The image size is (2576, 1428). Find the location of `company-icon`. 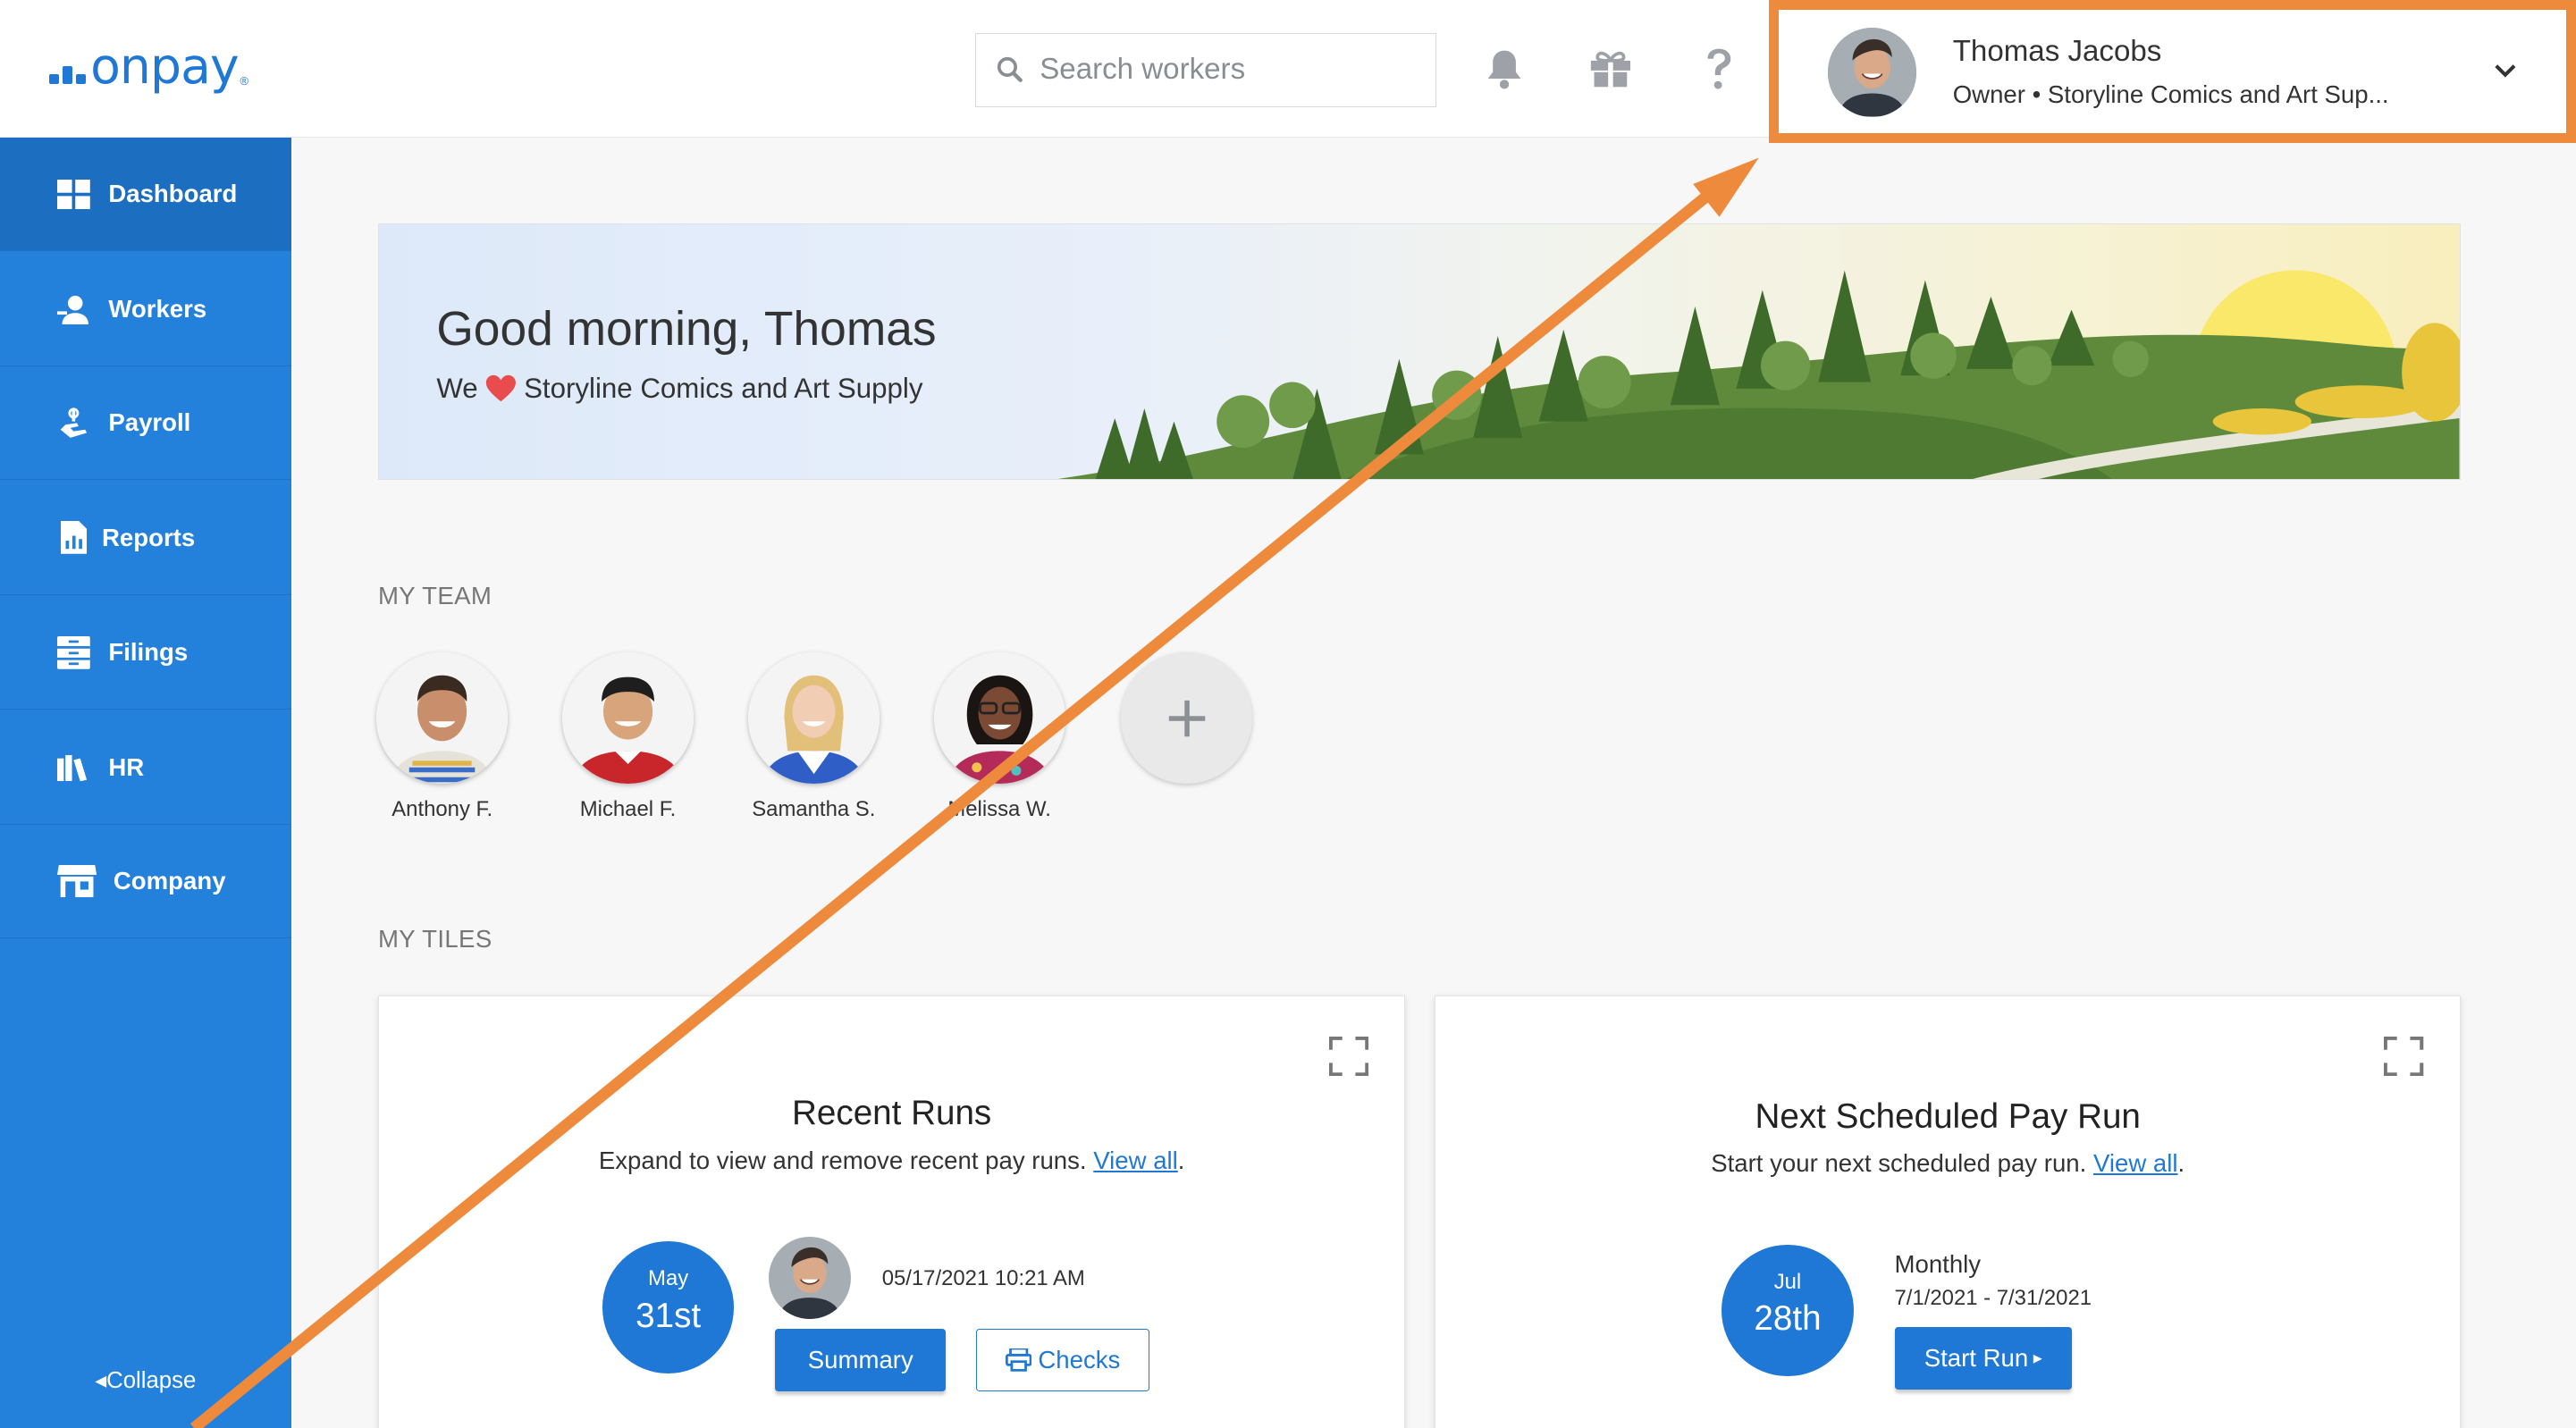

company-icon is located at coordinates (78, 881).